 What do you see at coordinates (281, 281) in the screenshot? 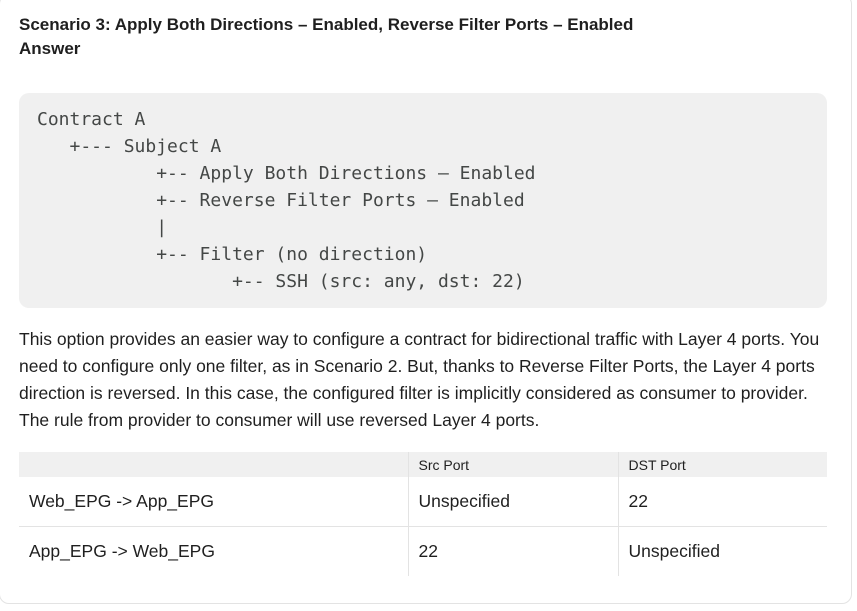
I see `code-line: +-- SSH (src: any, dst: 22)` at bounding box center [281, 281].